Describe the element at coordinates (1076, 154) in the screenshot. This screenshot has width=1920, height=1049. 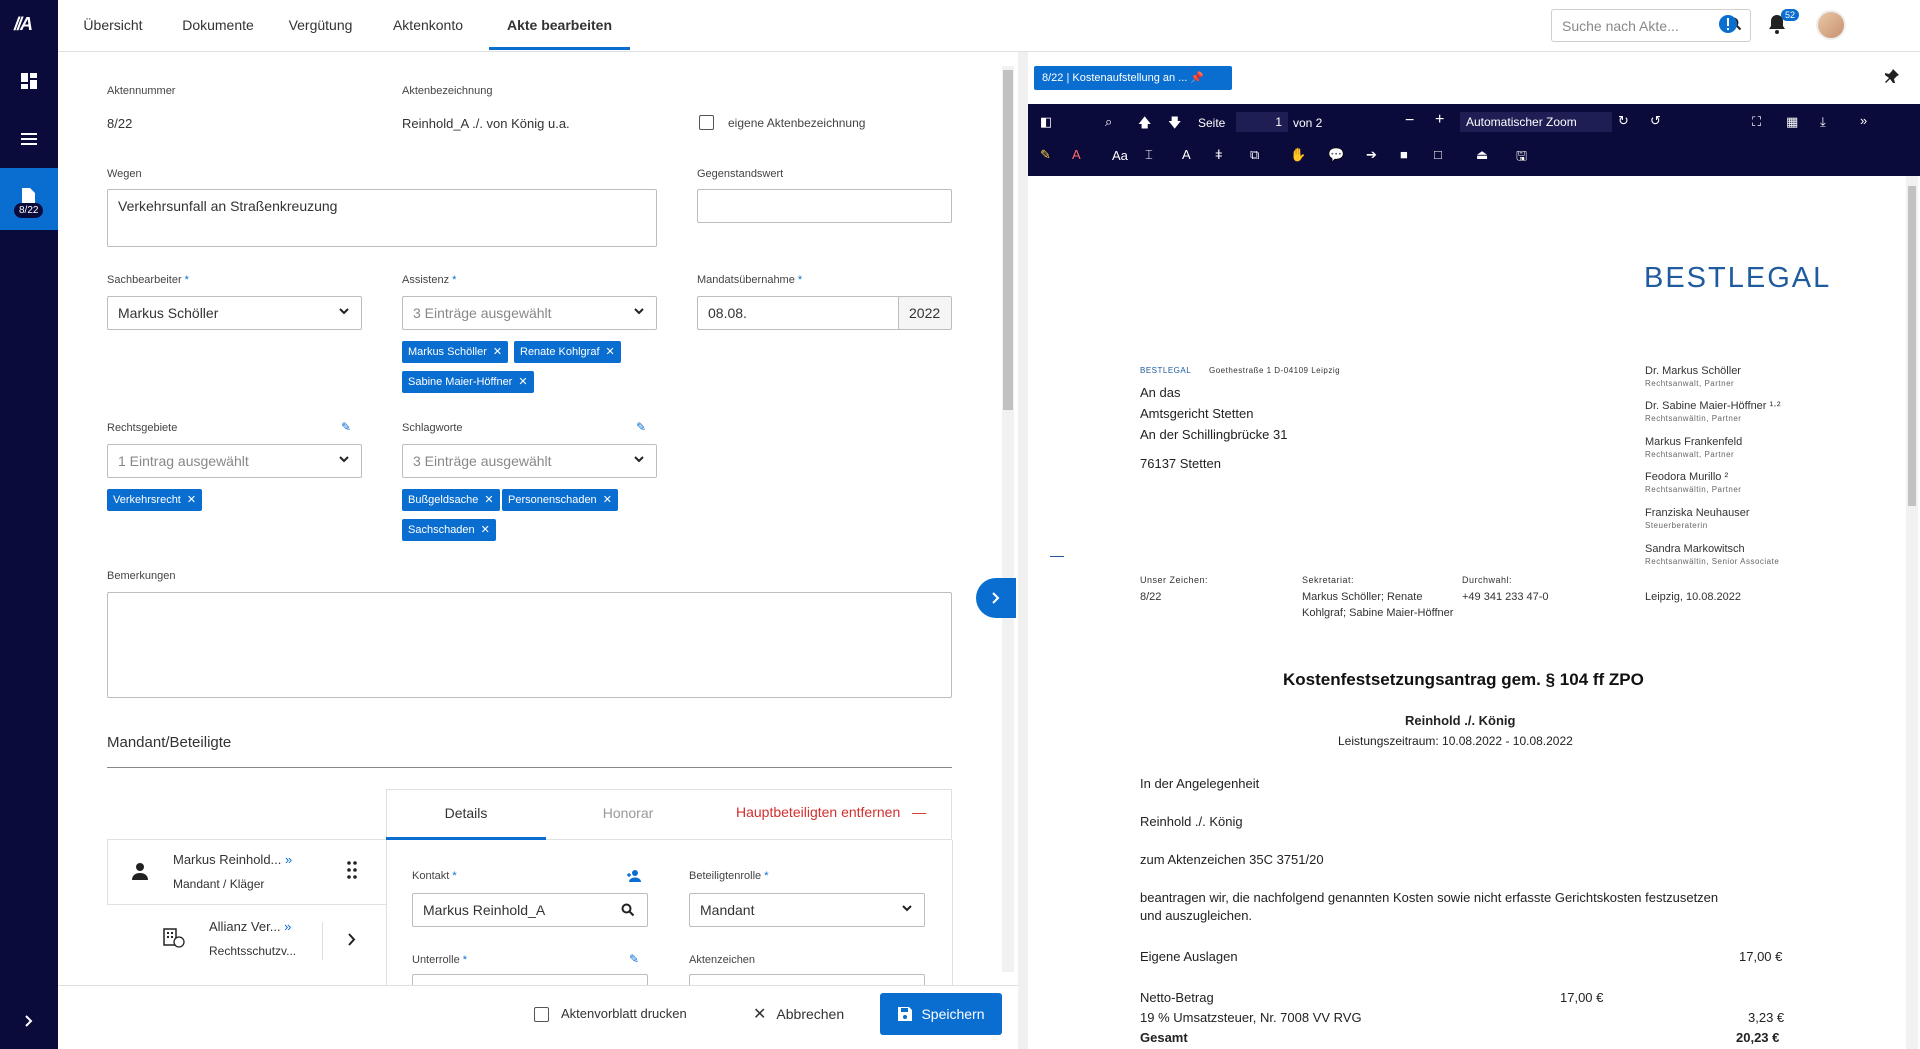
I see `text-color-icon: A` at that location.